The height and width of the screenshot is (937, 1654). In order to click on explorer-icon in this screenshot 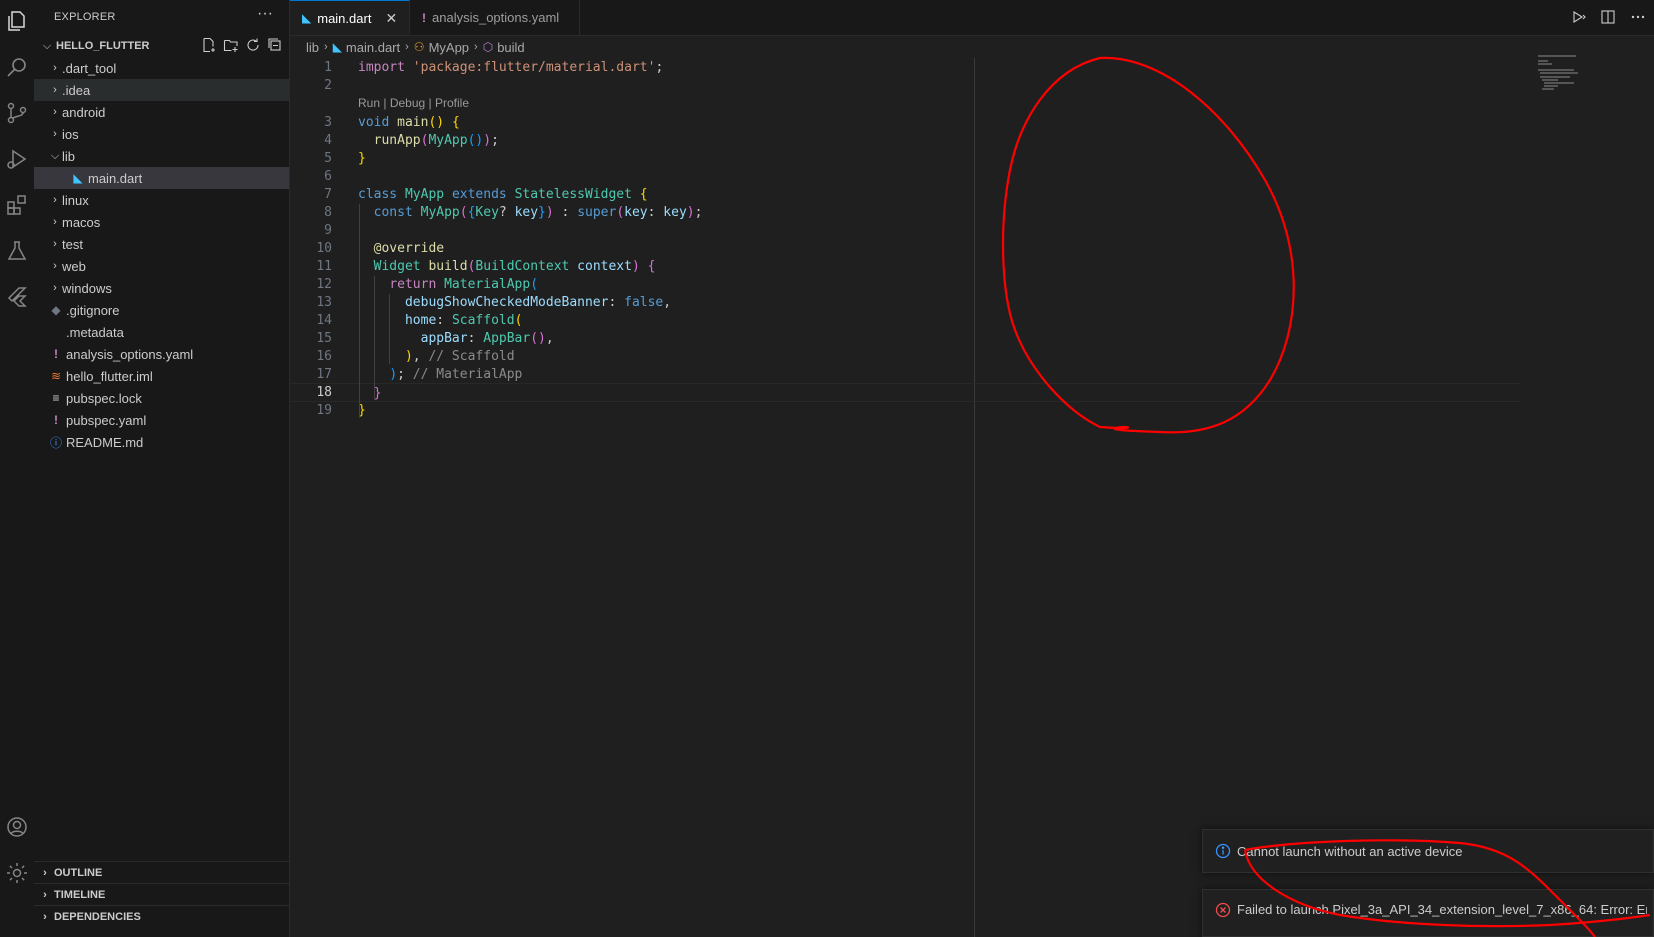, I will do `click(17, 21)`.